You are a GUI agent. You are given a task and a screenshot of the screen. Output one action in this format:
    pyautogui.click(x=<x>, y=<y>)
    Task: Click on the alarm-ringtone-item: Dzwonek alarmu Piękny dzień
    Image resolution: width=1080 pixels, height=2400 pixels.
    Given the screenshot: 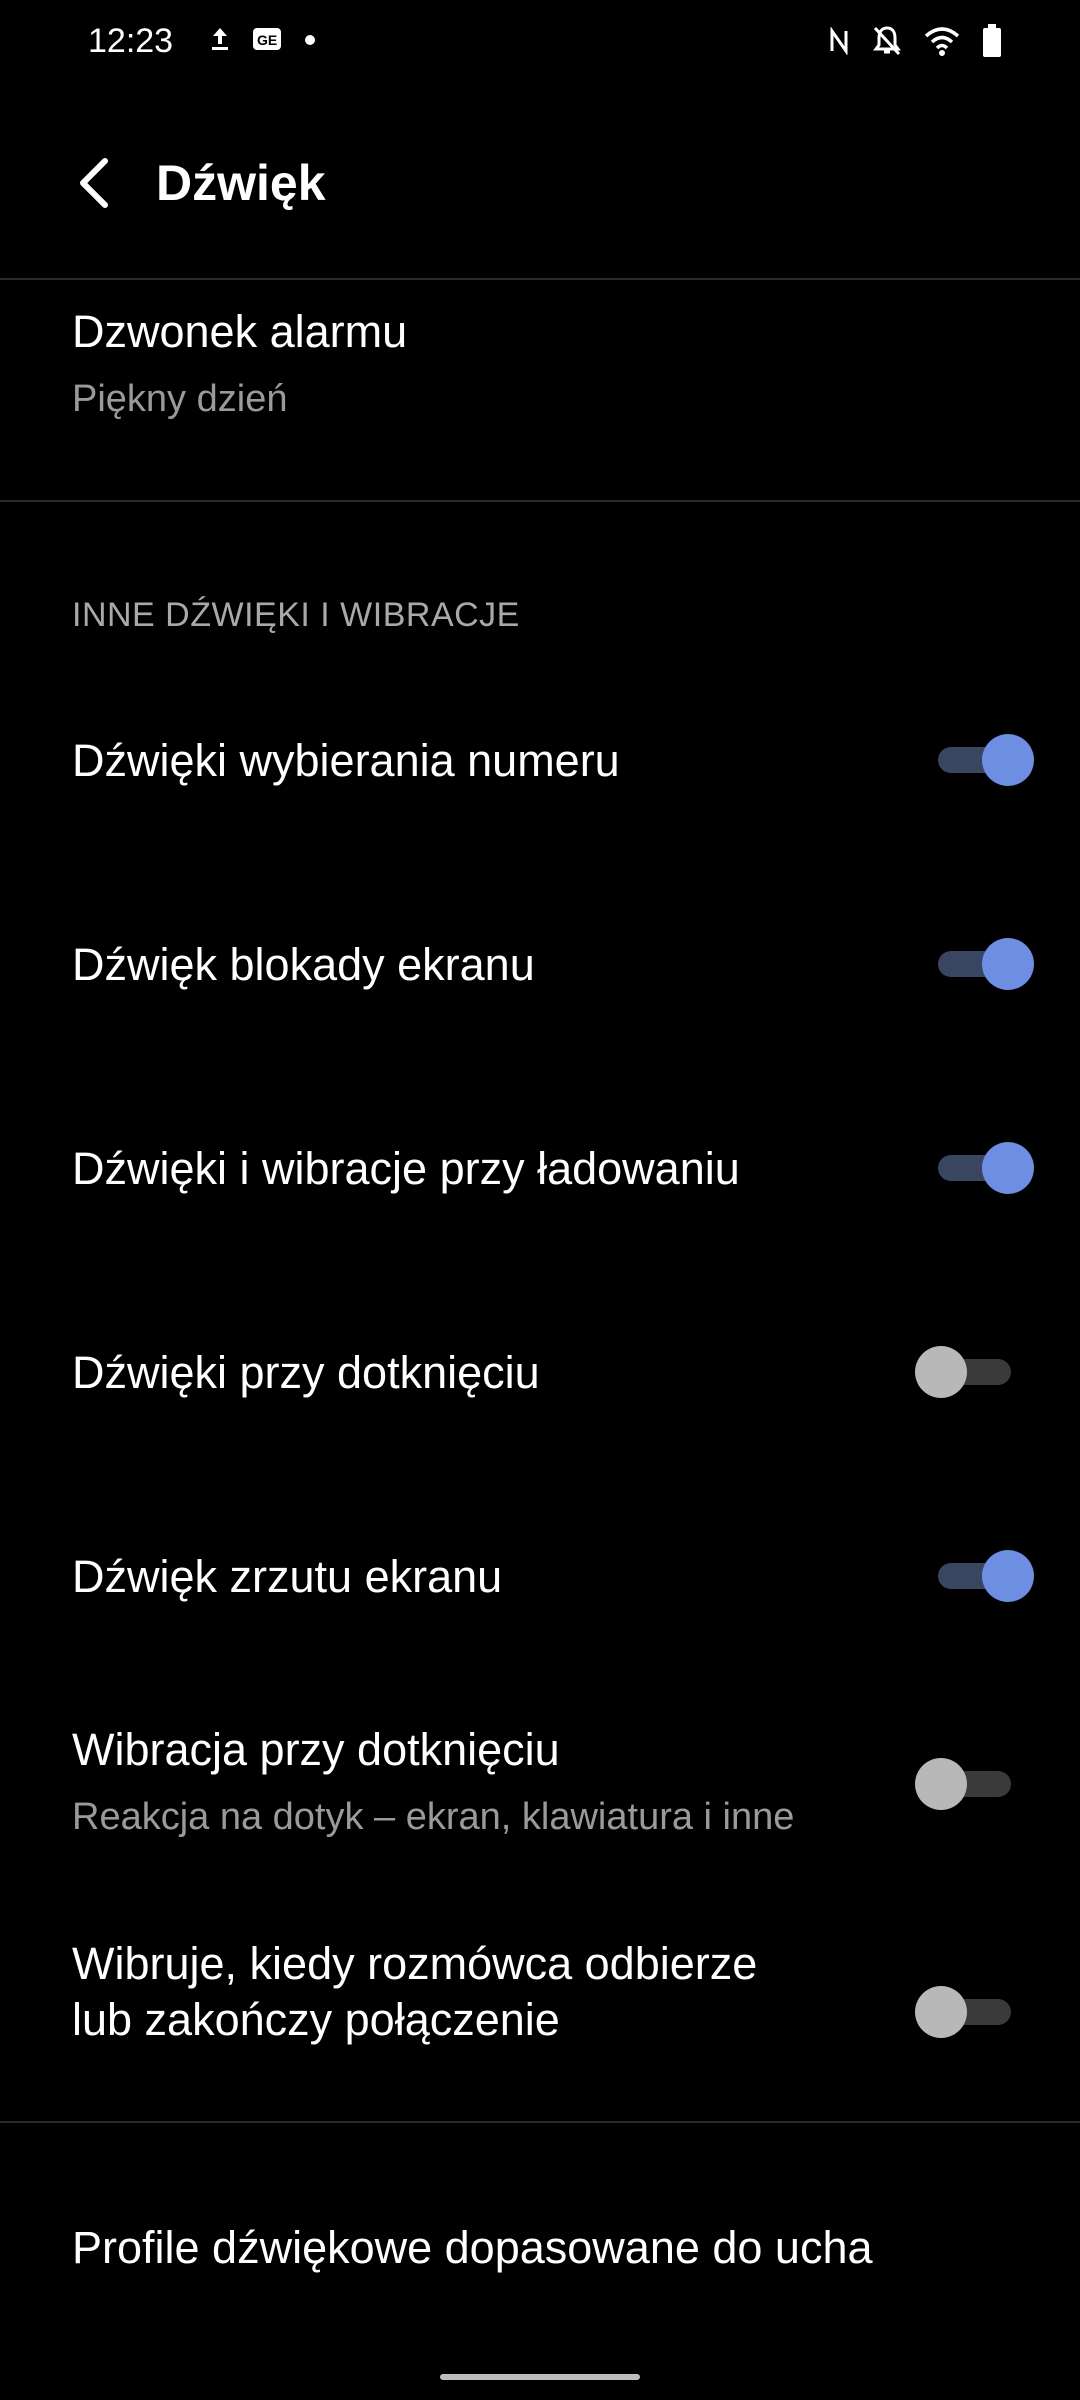 What is the action you would take?
    pyautogui.click(x=540, y=390)
    